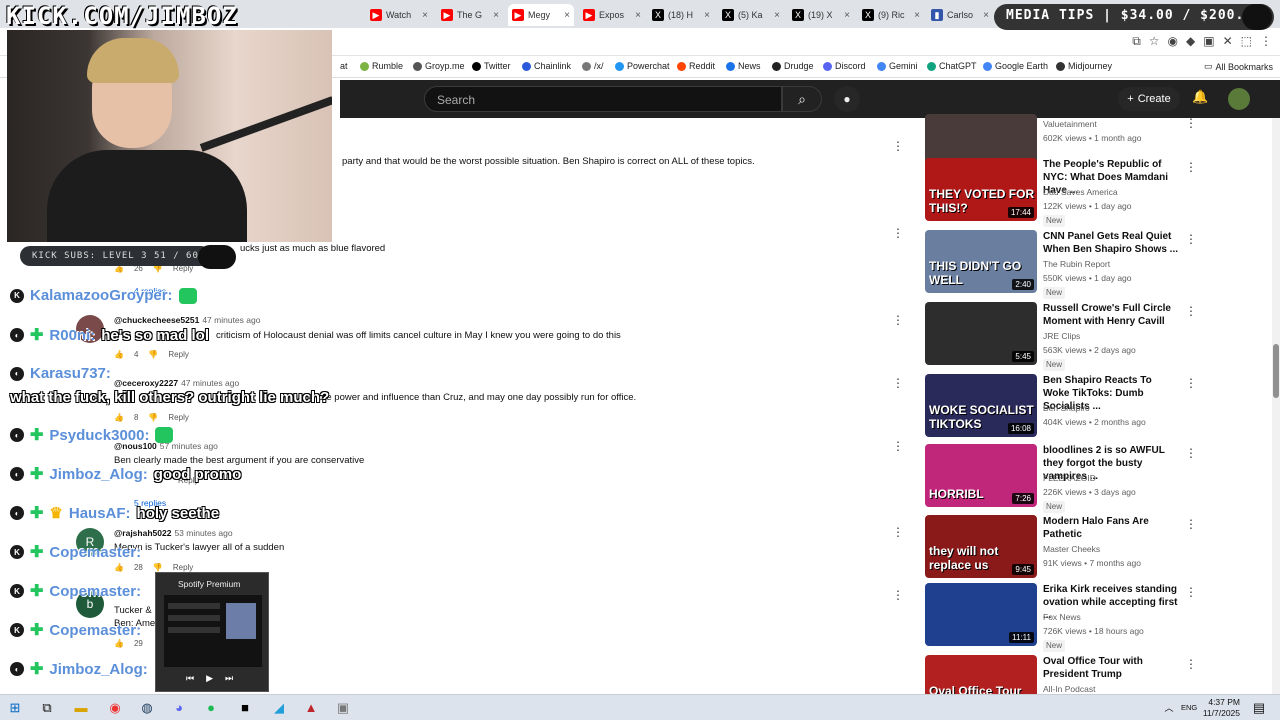 Image resolution: width=1280 pixels, height=720 pixels. I want to click on chrome-icon: ◉, so click(115, 708).